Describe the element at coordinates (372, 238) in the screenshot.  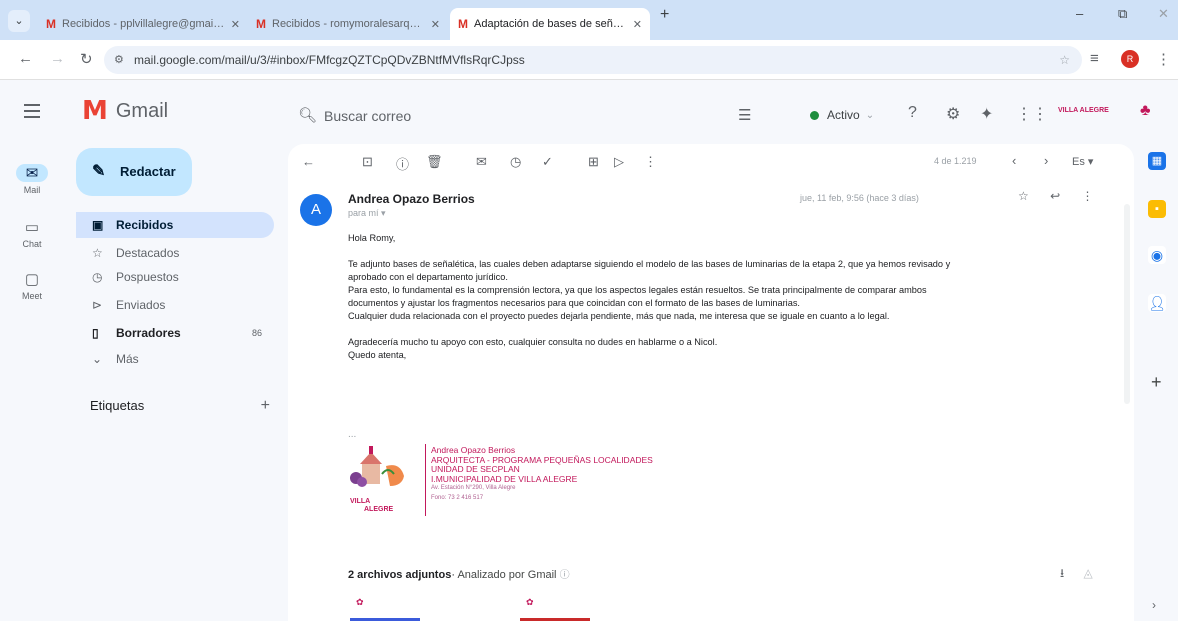
I see `body-line: Hola Romy,` at that location.